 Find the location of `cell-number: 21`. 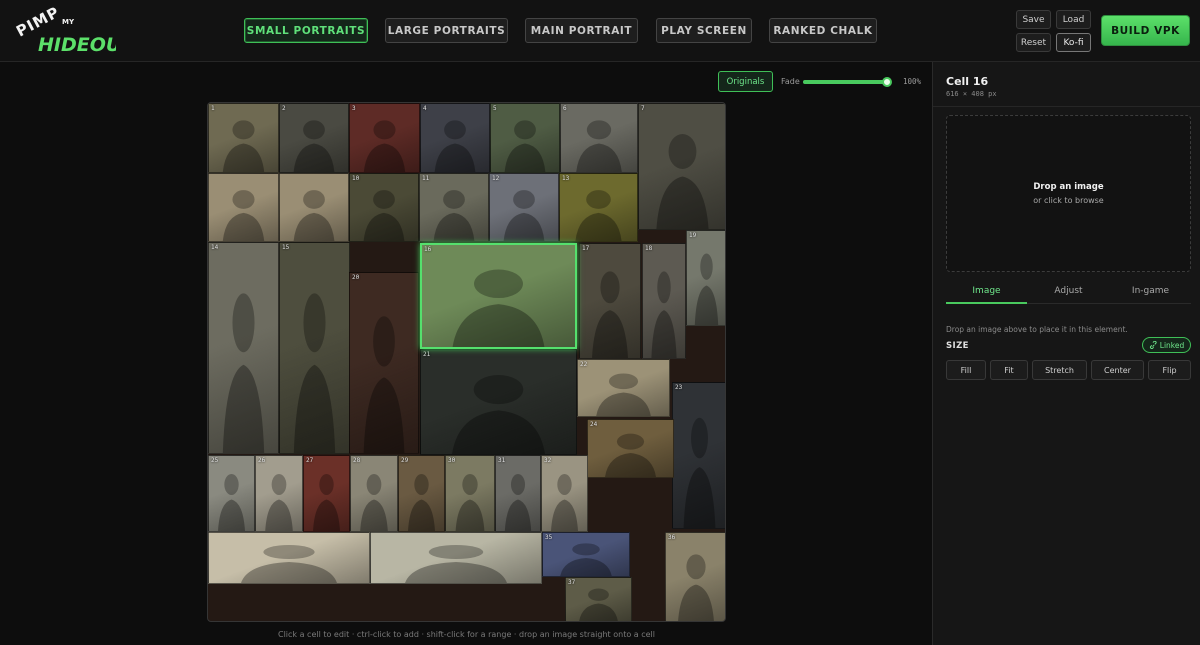

cell-number: 21 is located at coordinates (427, 354).